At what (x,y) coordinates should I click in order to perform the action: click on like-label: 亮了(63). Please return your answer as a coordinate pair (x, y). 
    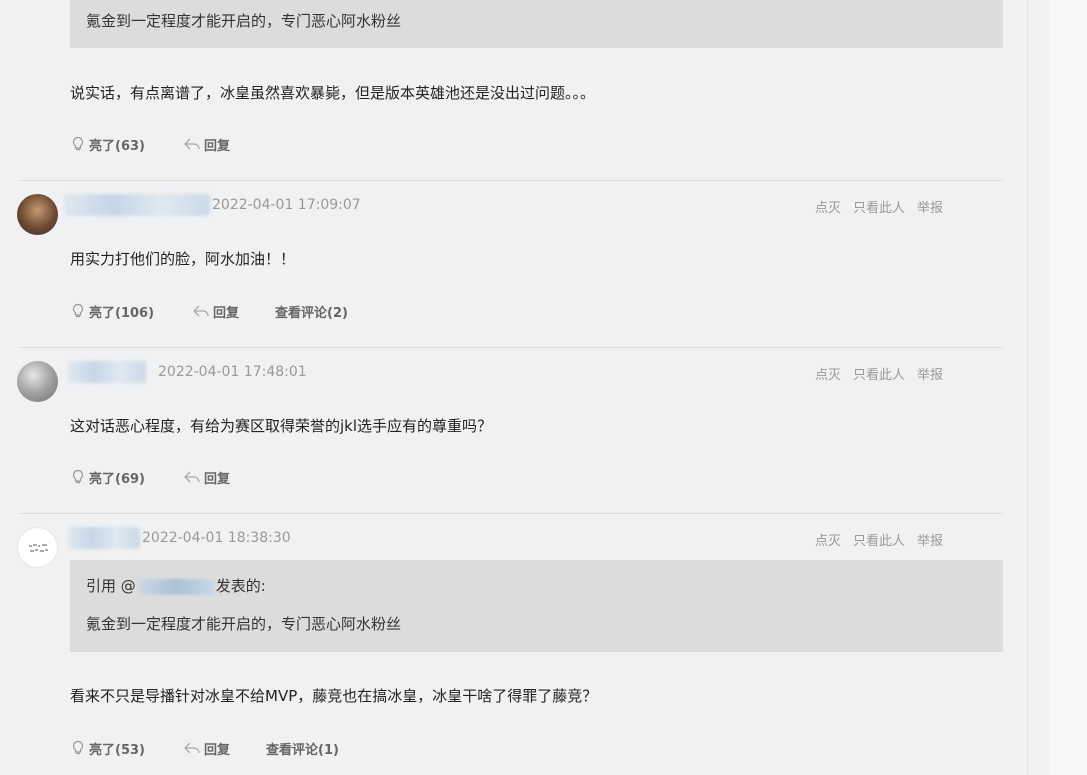
    Looking at the image, I should click on (117, 146).